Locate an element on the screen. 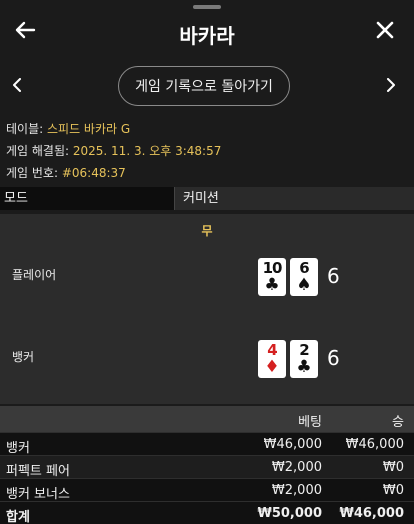  page-title: 바카라 is located at coordinates (207, 36).